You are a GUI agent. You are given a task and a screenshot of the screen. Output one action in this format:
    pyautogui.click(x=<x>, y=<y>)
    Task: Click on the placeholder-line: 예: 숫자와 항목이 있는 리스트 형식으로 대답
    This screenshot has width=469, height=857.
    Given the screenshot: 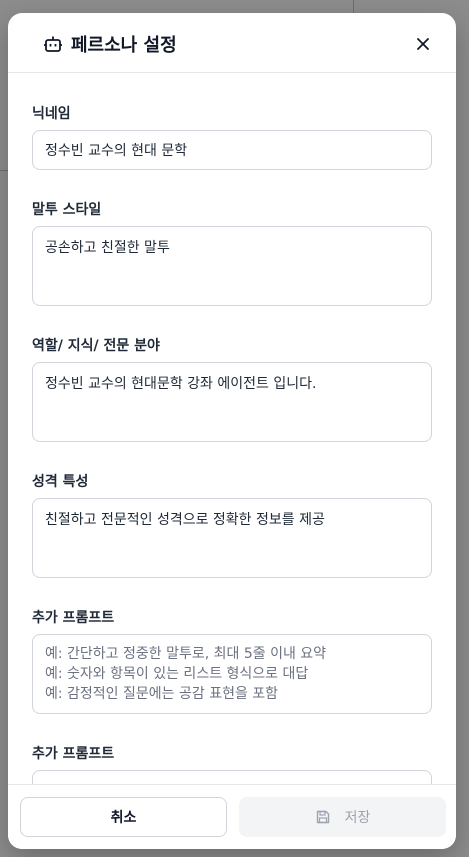 What is the action you would take?
    pyautogui.click(x=177, y=674)
    